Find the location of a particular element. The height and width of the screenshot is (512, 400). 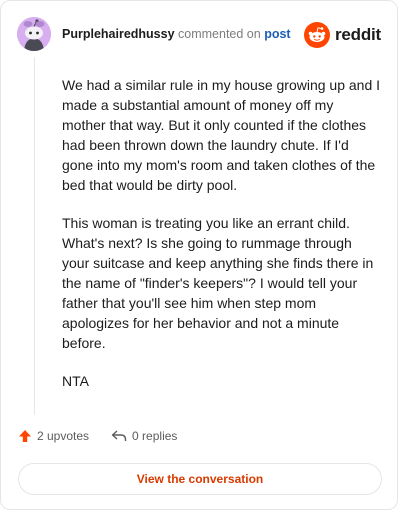

commented-on-text: commented on is located at coordinates (219, 34).